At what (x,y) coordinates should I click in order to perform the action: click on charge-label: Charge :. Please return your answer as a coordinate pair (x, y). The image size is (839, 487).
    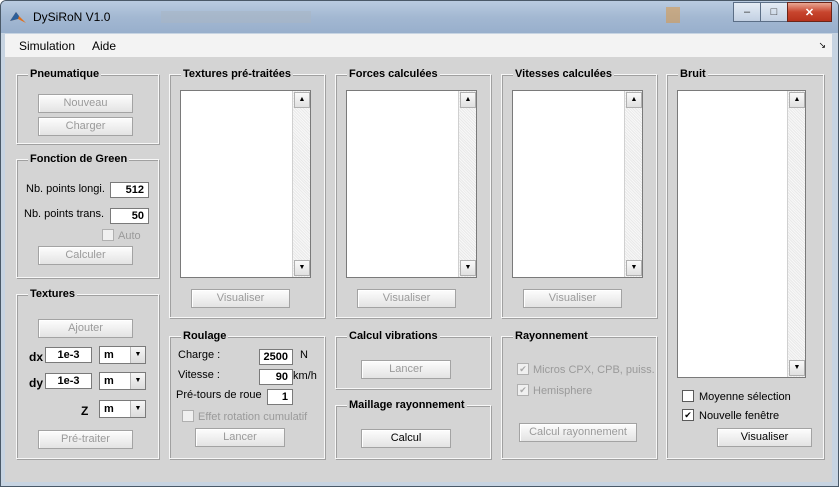
    Looking at the image, I should click on (199, 355).